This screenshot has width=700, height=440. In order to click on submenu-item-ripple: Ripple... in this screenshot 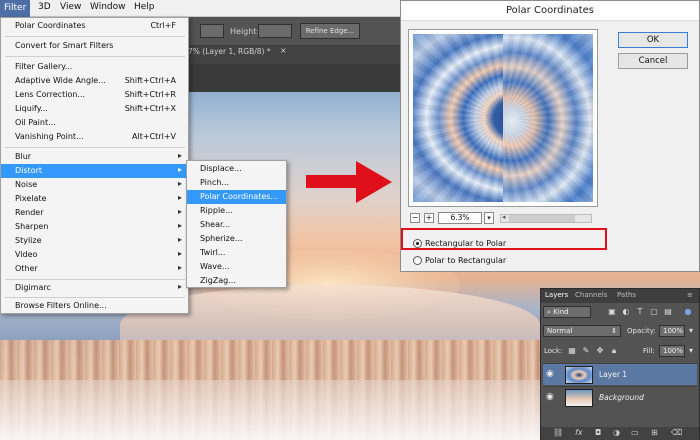, I will do `click(236, 211)`.